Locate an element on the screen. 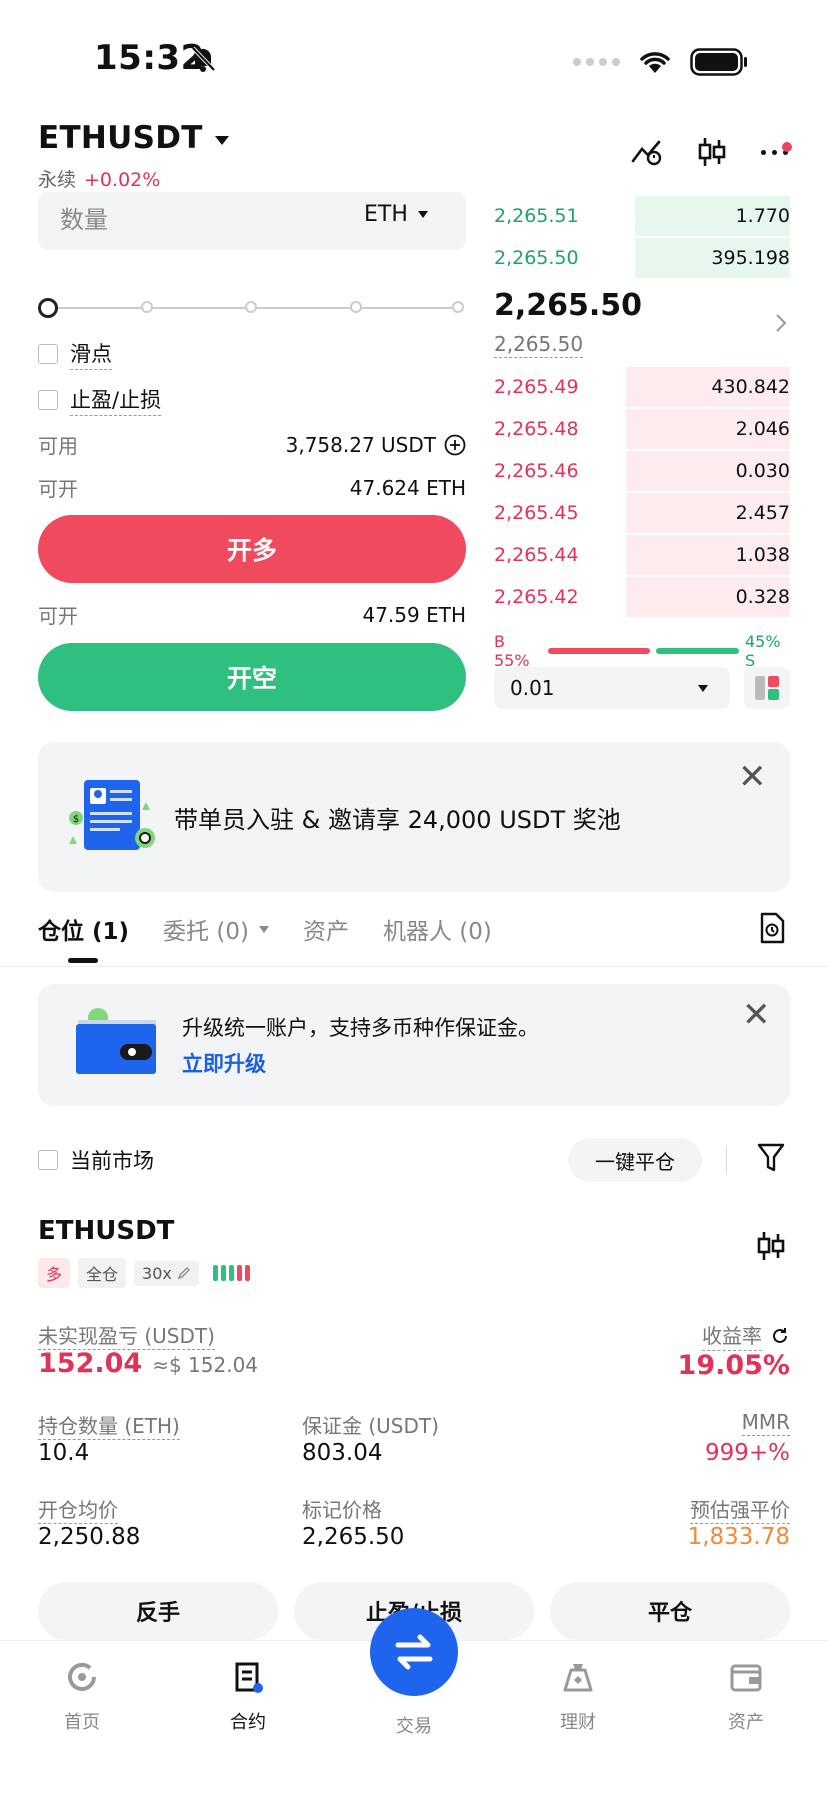  buy-sell-ratio: B 55% 45% S is located at coordinates (643, 651).